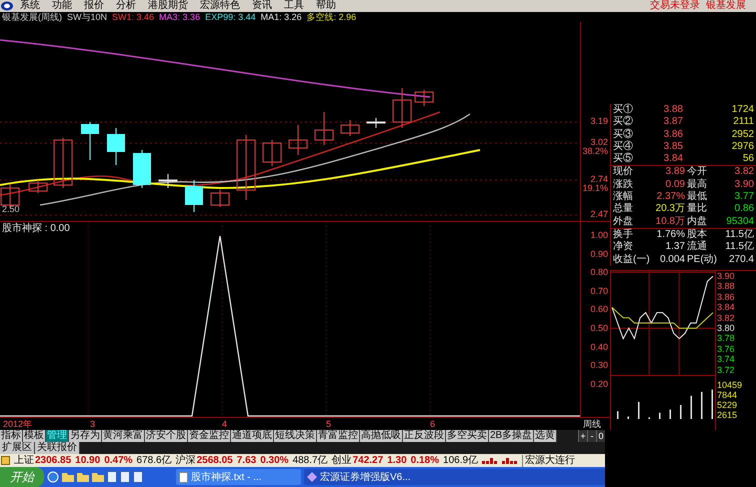 The image size is (756, 487). Describe the element at coordinates (726, 338) in the screenshot. I see `price-axis-label: 3.78` at that location.